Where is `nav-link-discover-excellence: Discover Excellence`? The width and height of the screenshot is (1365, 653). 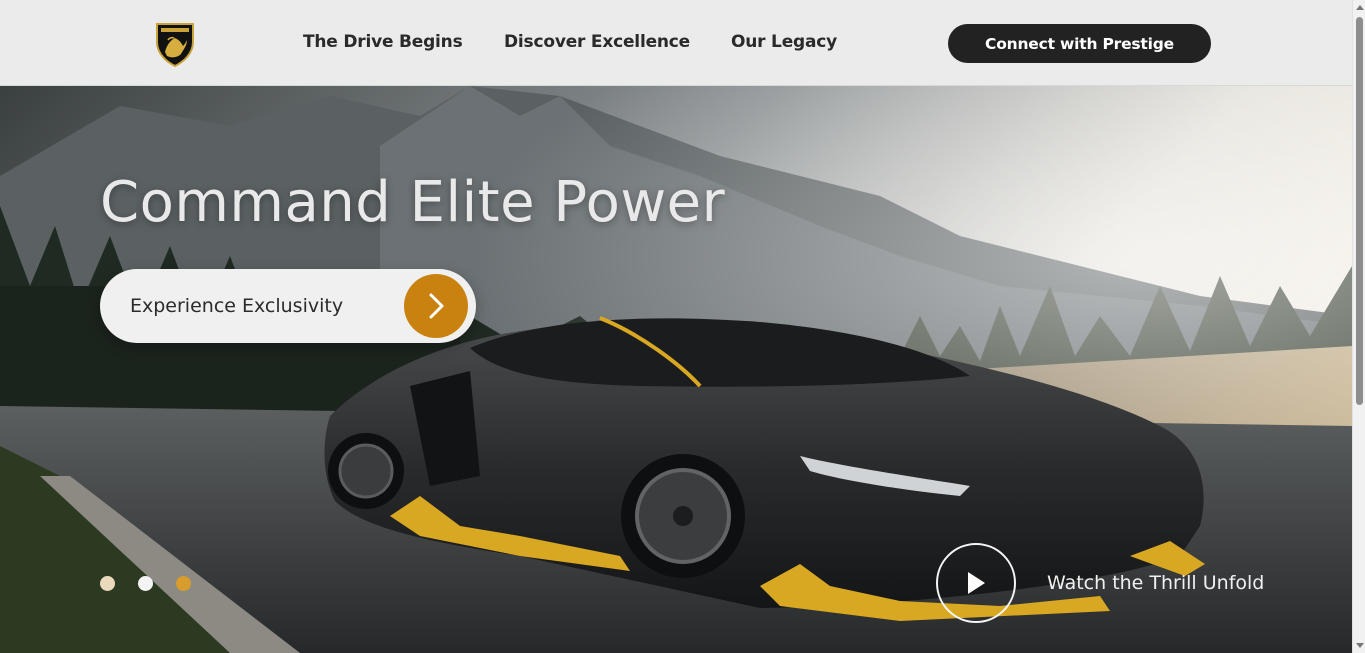
nav-link-discover-excellence: Discover Excellence is located at coordinates (597, 42).